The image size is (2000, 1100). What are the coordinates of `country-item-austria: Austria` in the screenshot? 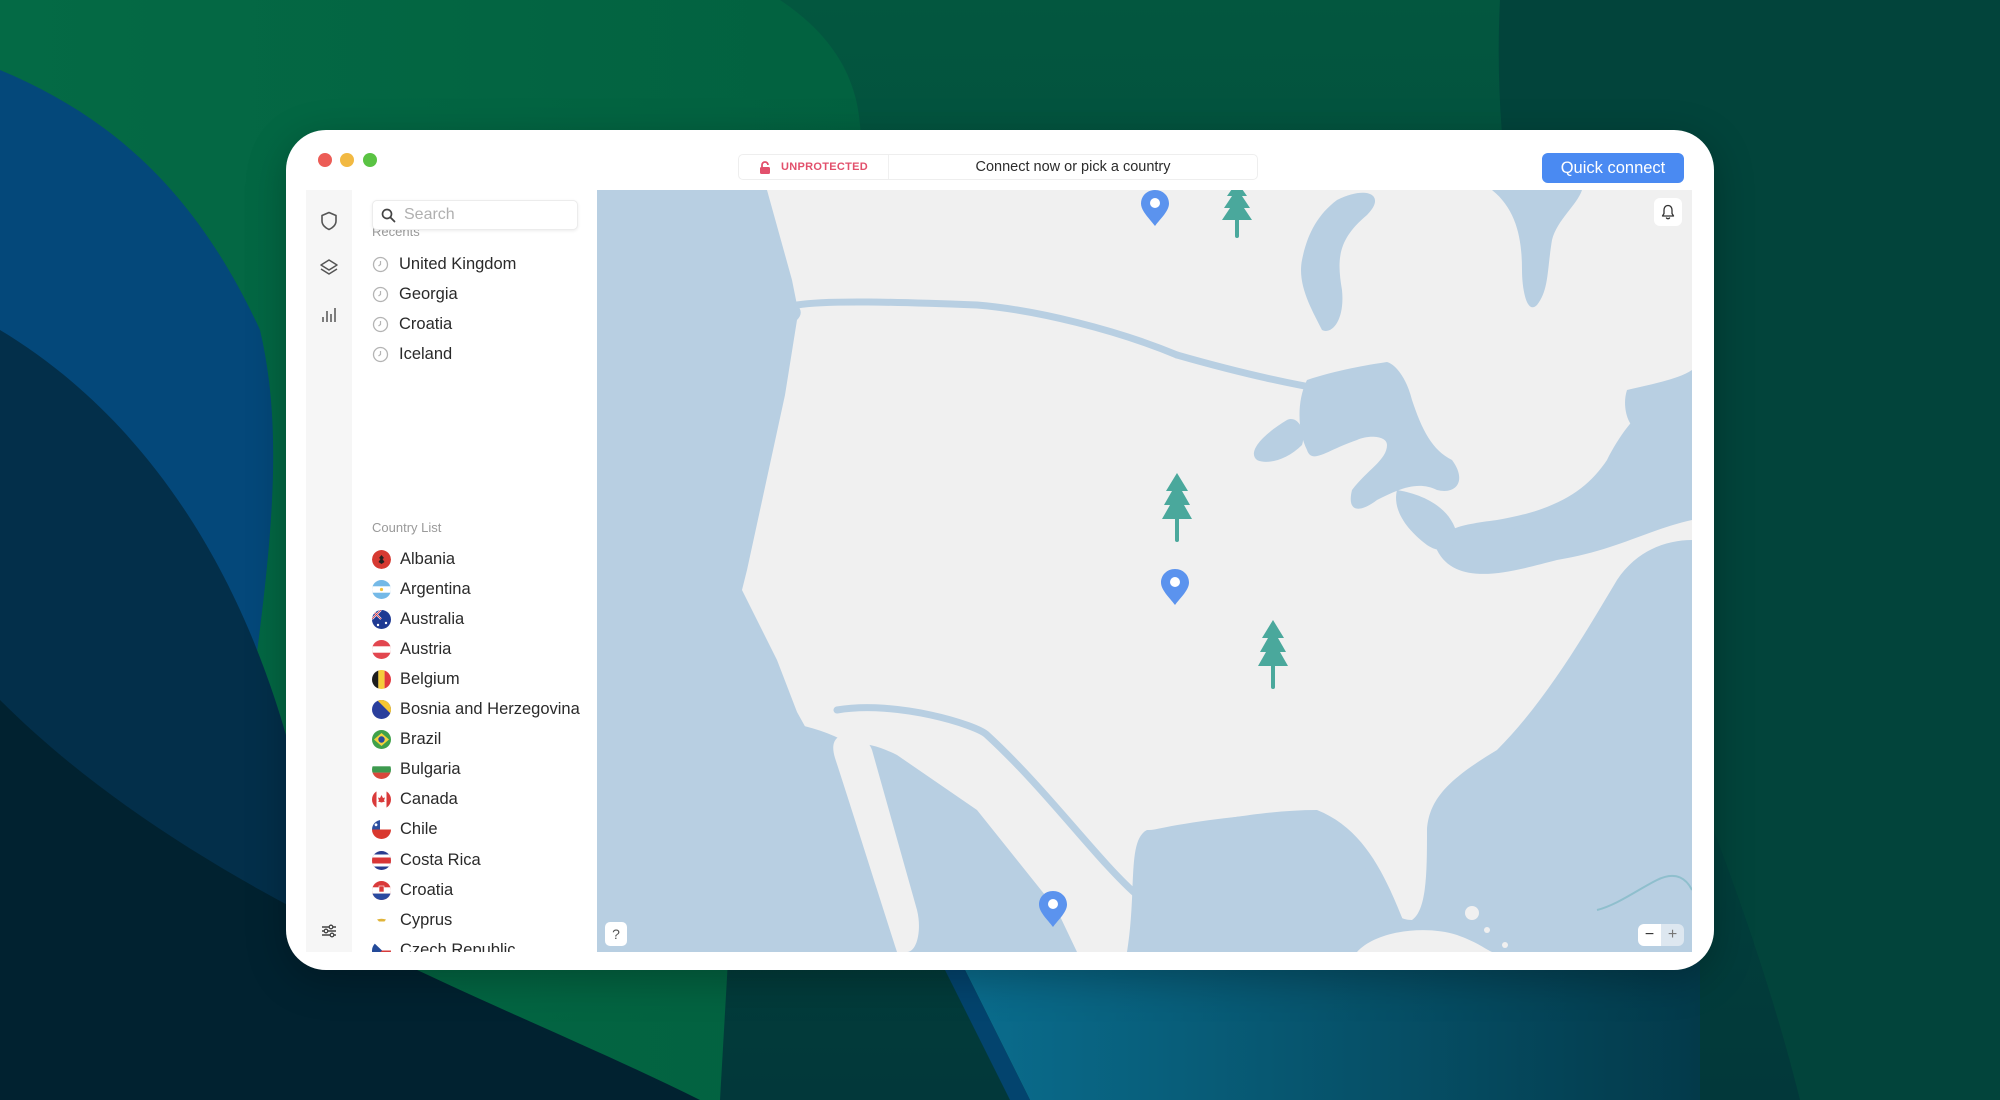 It's located at (411, 649).